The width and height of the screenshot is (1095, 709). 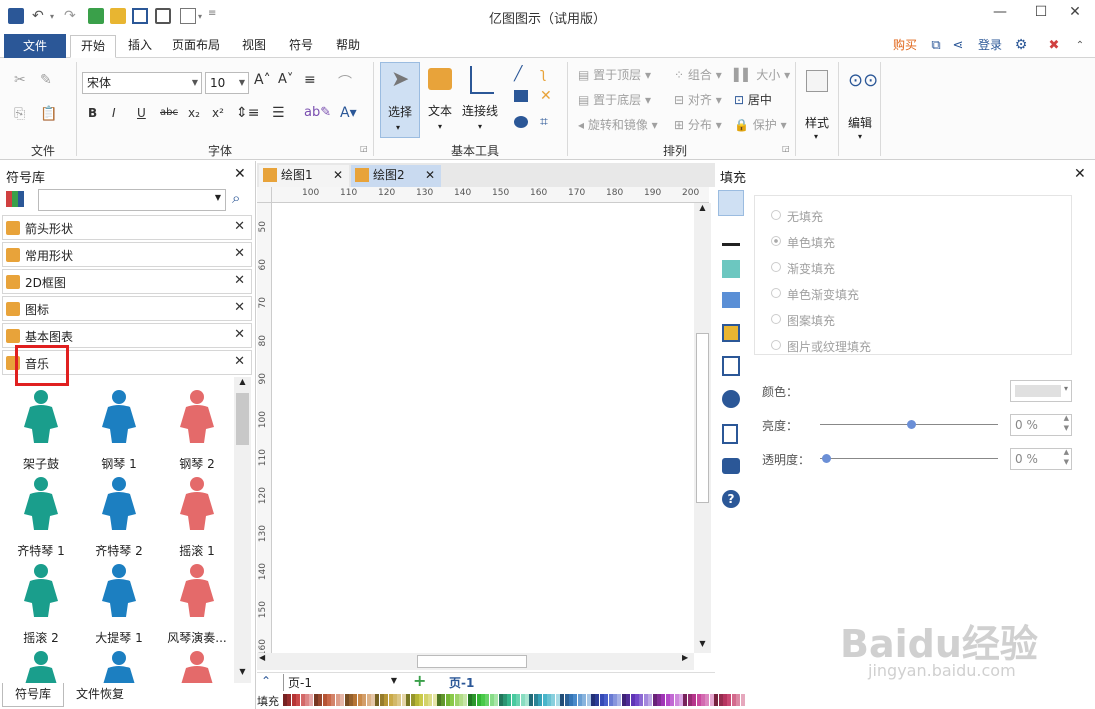 What do you see at coordinates (93, 46) in the screenshot?
I see `tab-home: 开始` at bounding box center [93, 46].